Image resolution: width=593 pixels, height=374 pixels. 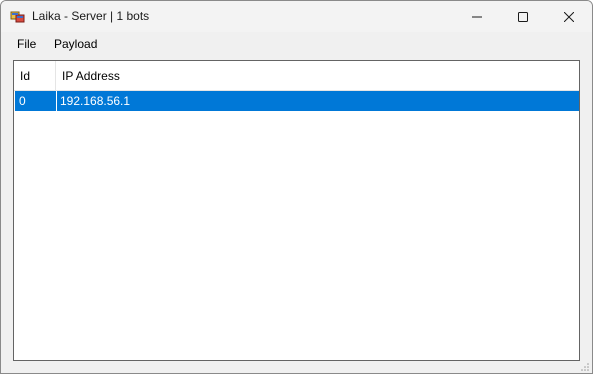 I want to click on column-header-id: Id, so click(x=35, y=75).